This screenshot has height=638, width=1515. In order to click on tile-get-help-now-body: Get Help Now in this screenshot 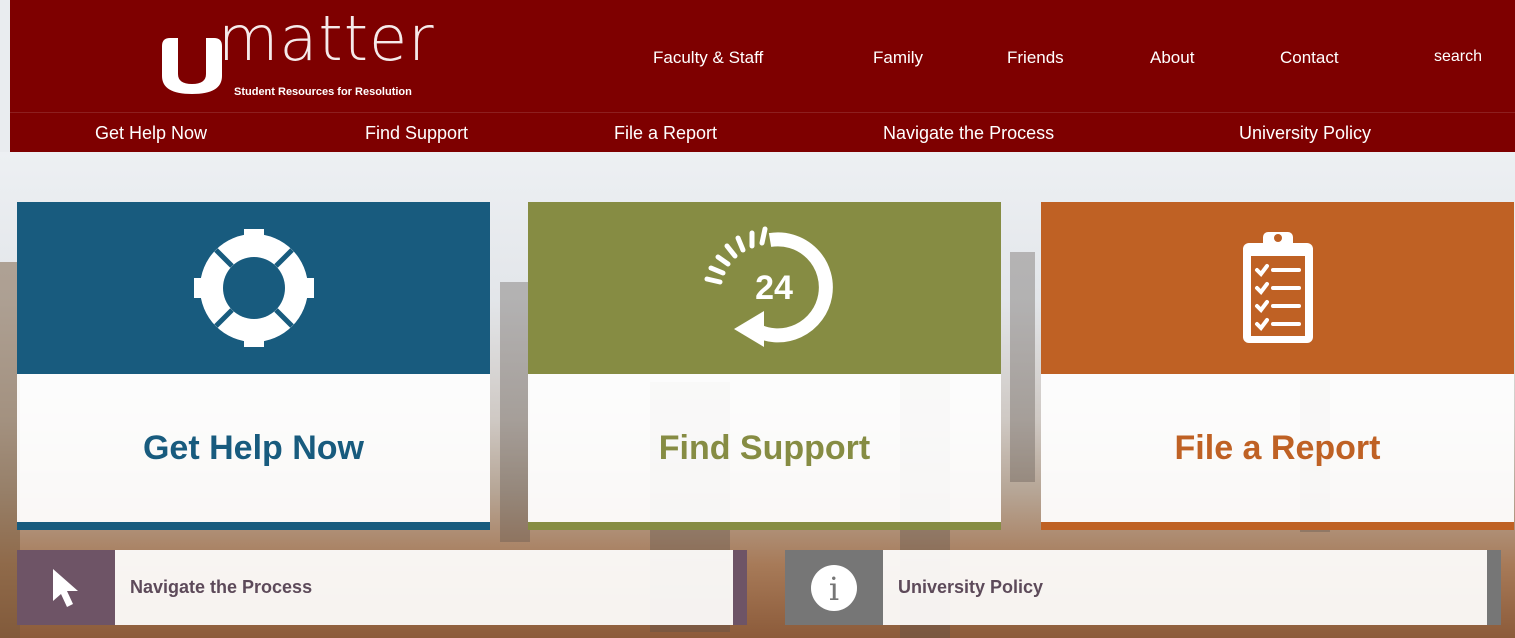, I will do `click(253, 448)`.